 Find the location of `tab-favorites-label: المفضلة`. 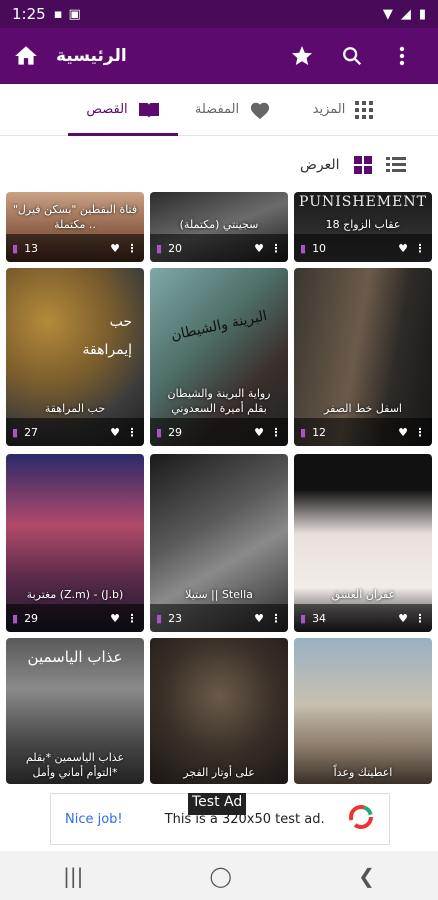

tab-favorites-label: المفضلة is located at coordinates (217, 109).